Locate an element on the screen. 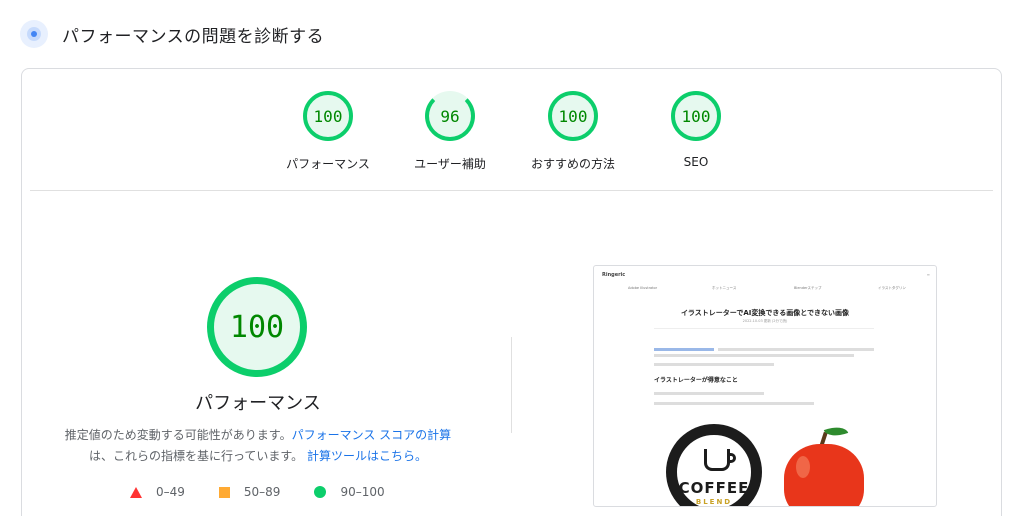 This screenshot has height=516, width=1024. legend-range: 50–89 is located at coordinates (262, 492).